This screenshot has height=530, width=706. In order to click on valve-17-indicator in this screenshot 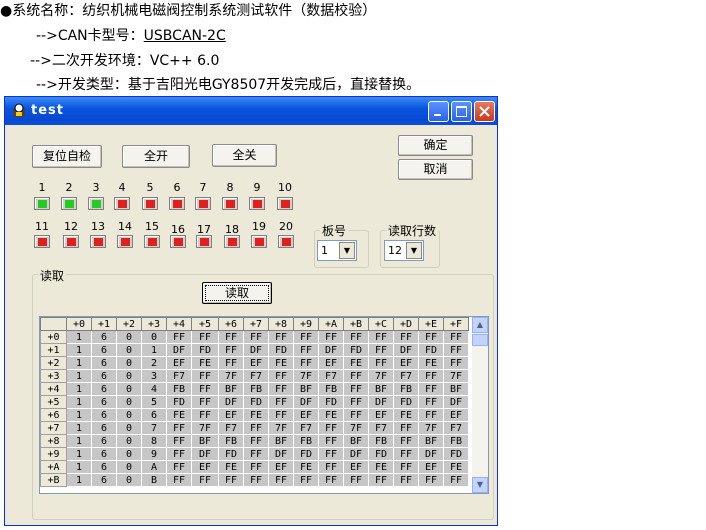, I will do `click(204, 241)`.